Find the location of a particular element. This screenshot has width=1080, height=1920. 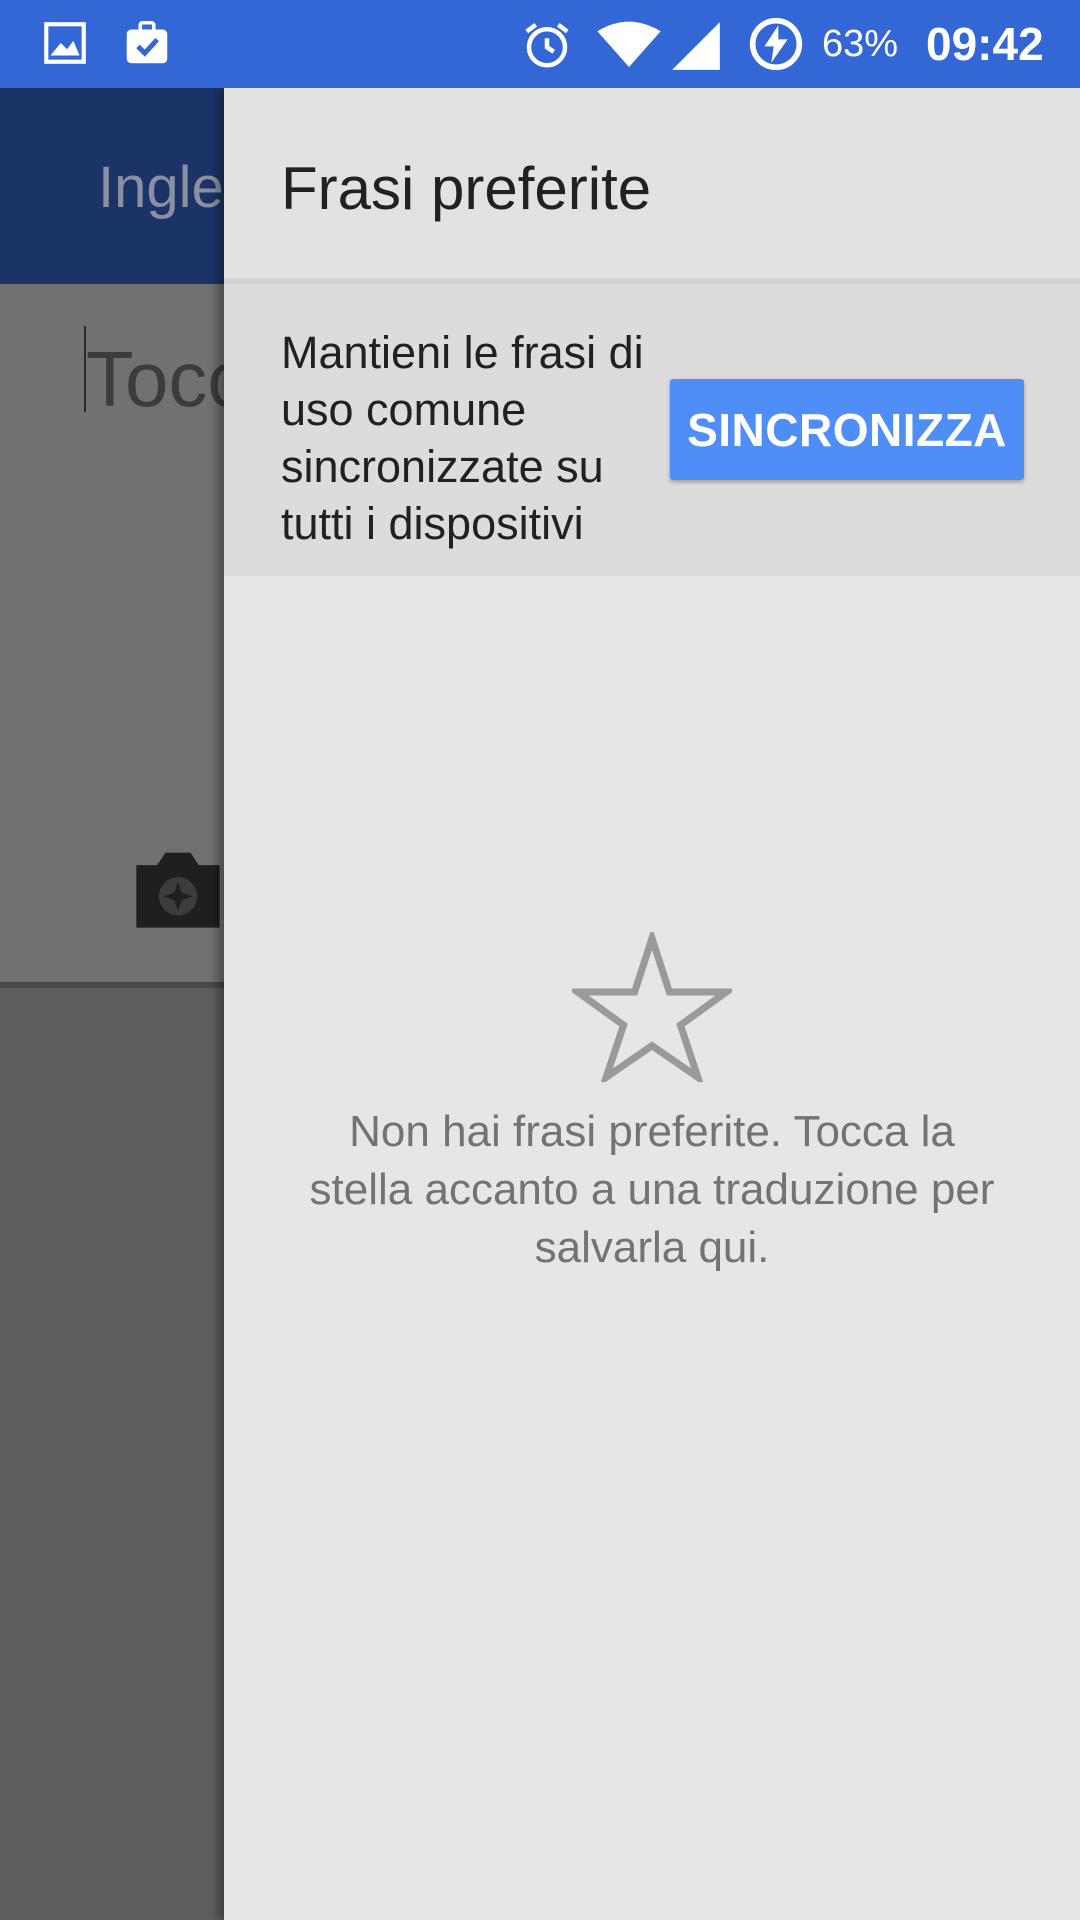

battery-charging-icon is located at coordinates (776, 46).